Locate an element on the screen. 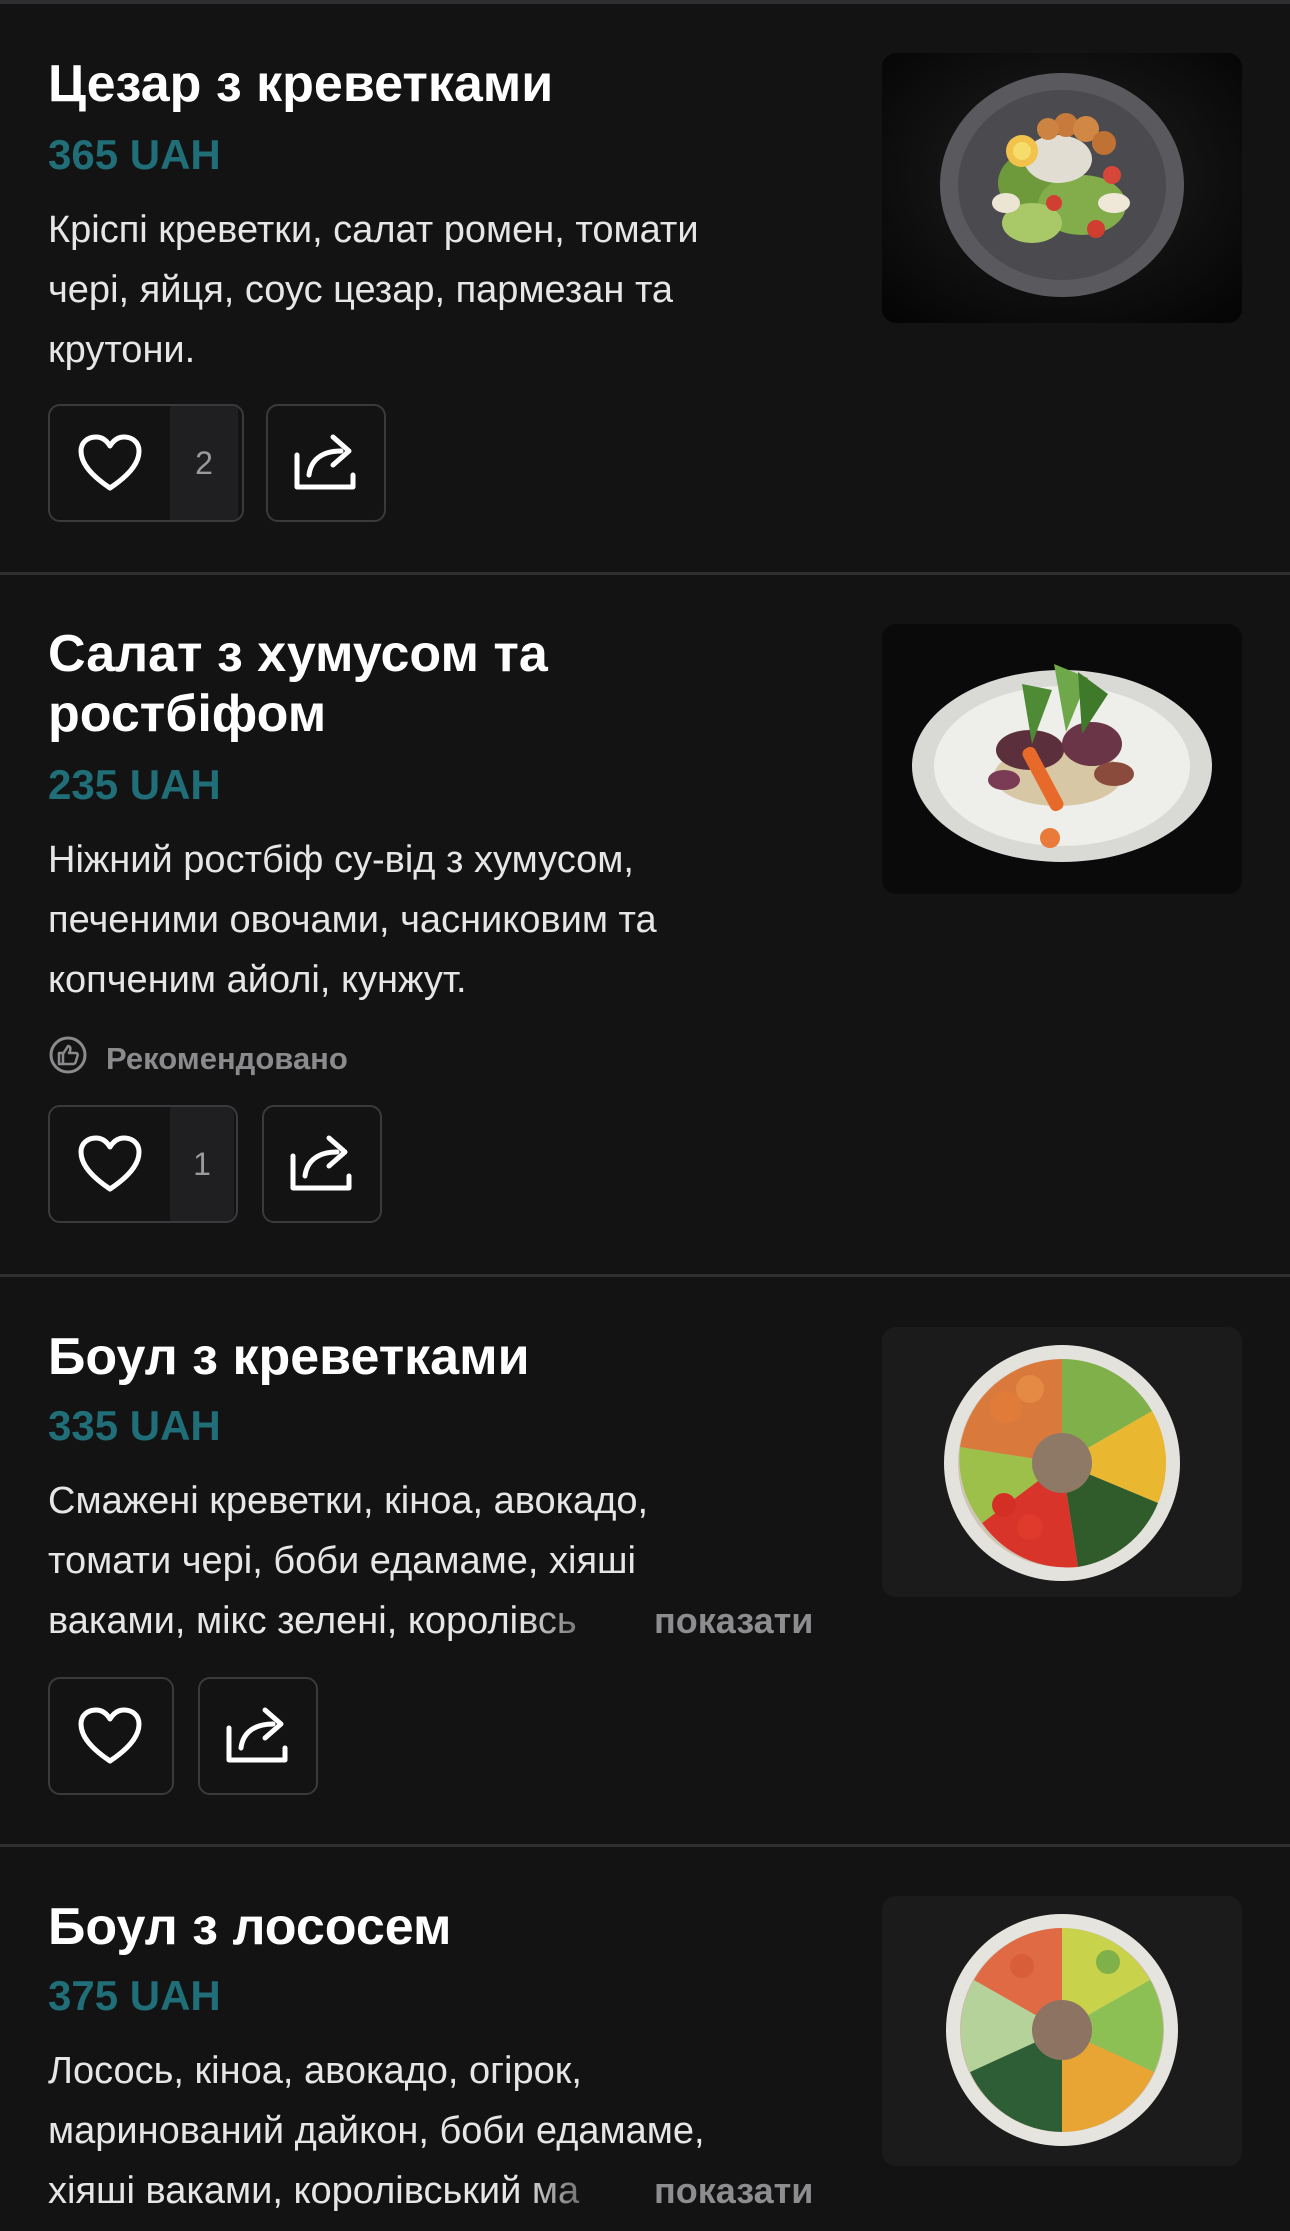 The height and width of the screenshot is (2231, 1290). like-button: 2 is located at coordinates (146, 463).